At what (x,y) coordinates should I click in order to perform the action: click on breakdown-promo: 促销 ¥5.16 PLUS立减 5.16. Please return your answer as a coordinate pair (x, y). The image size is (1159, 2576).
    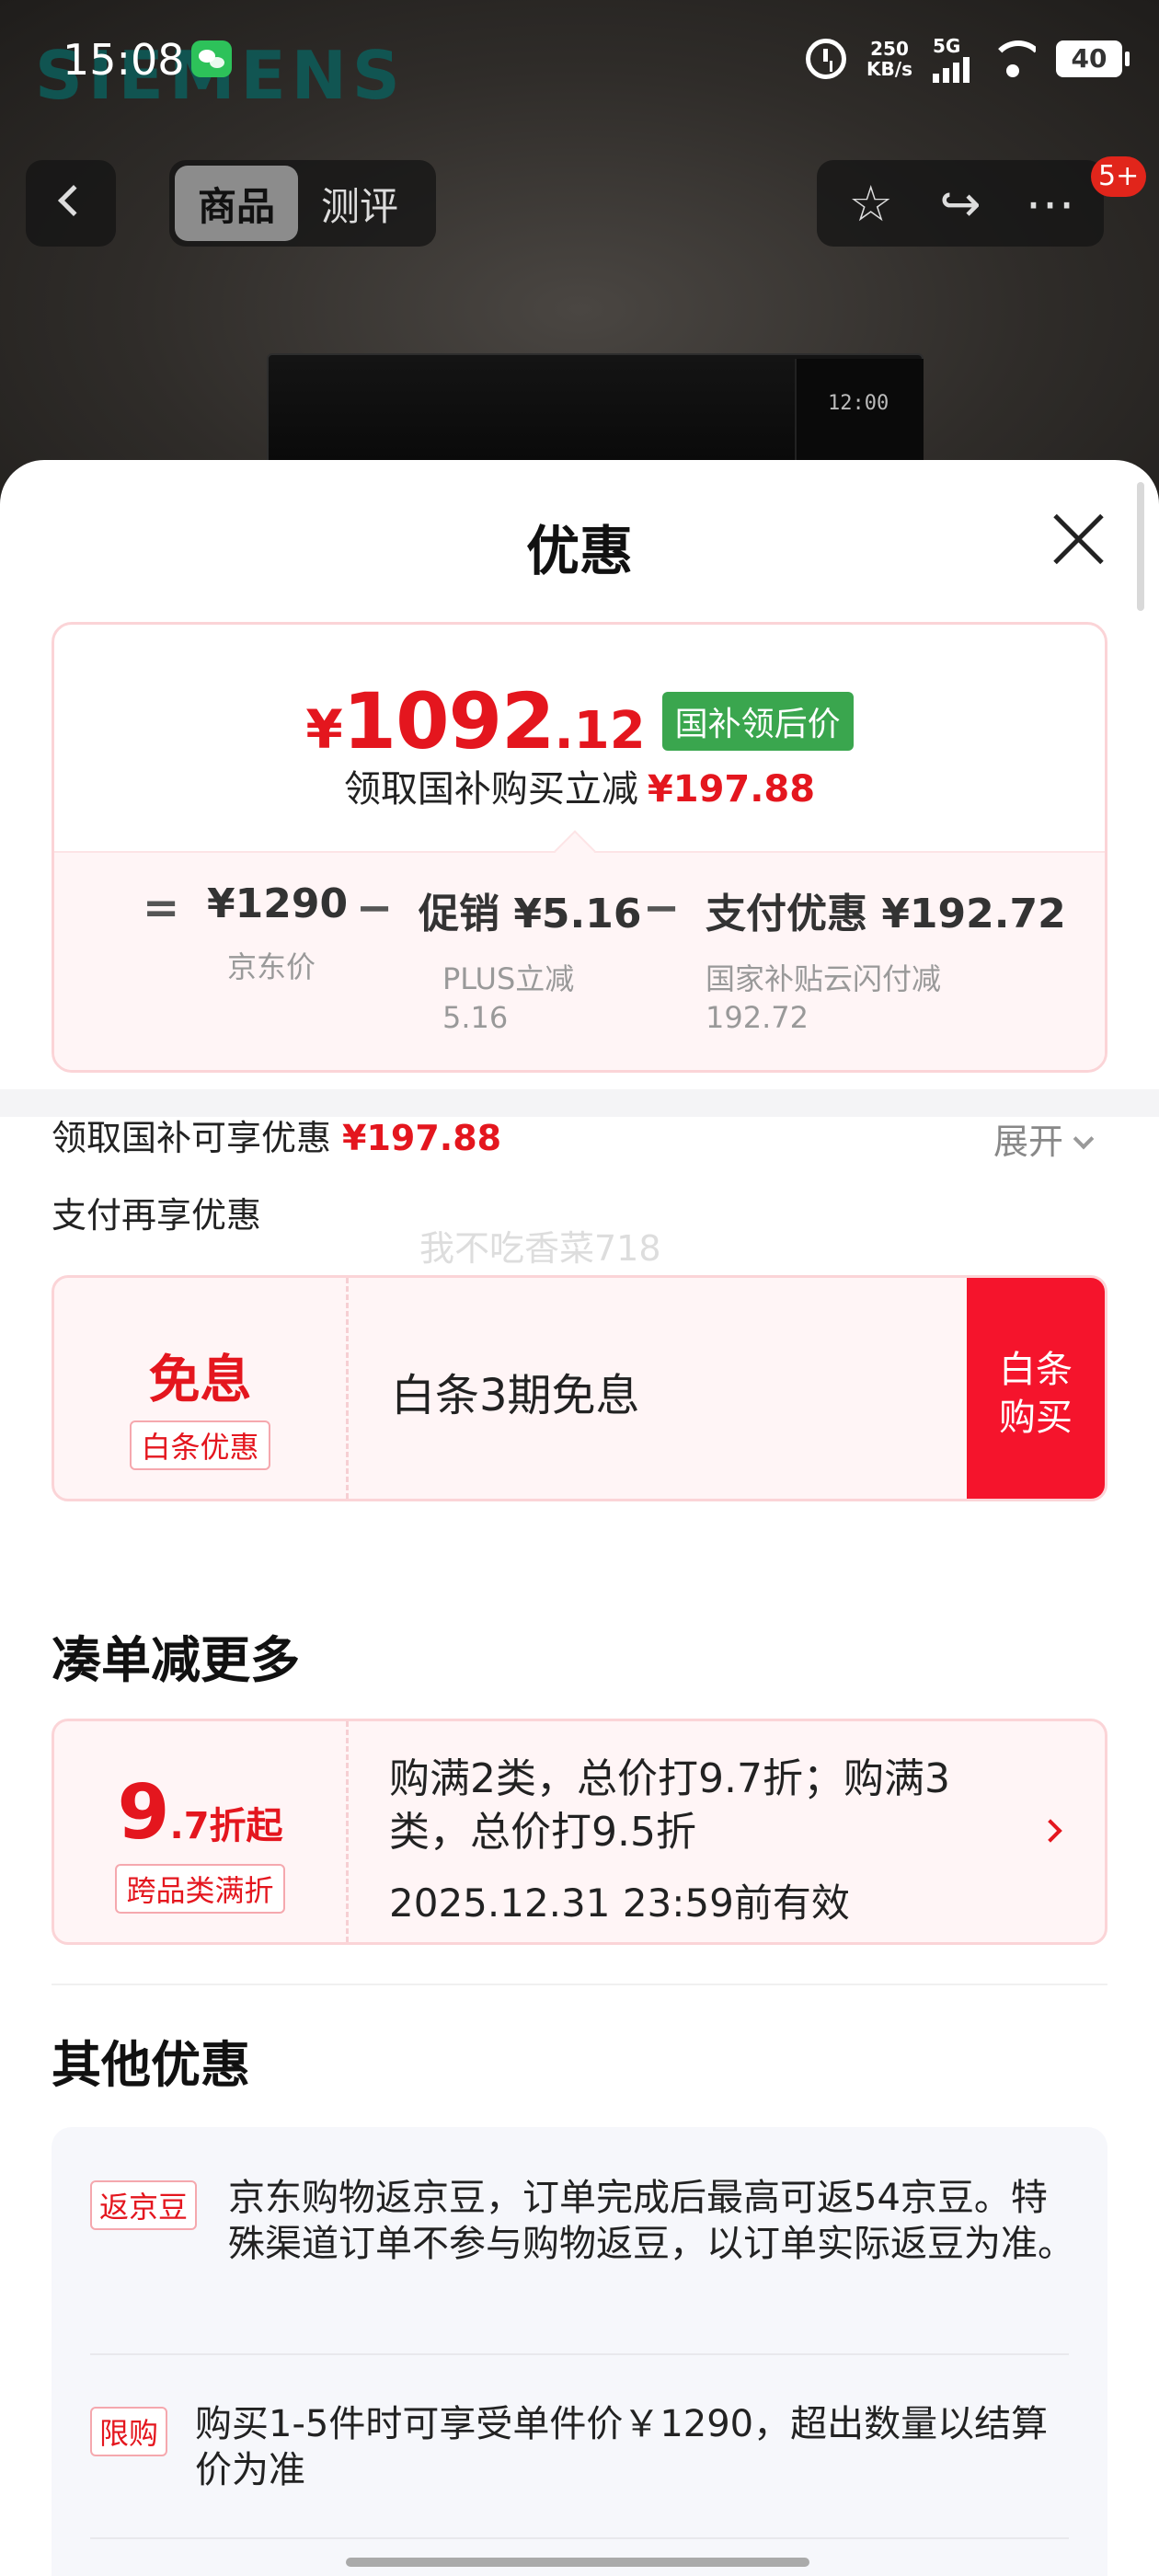
    Looking at the image, I should click on (530, 958).